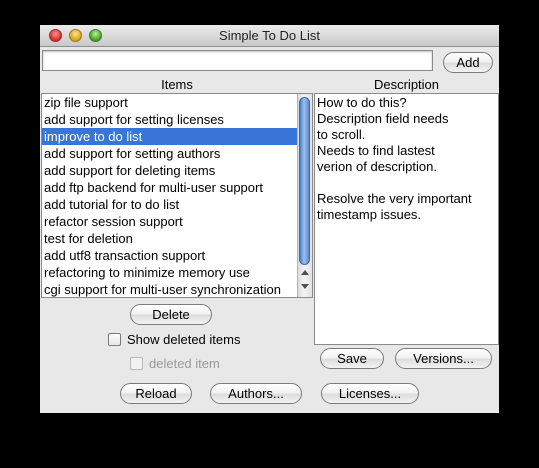  Describe the element at coordinates (136, 363) in the screenshot. I see `deleted-item-checkbox` at that location.